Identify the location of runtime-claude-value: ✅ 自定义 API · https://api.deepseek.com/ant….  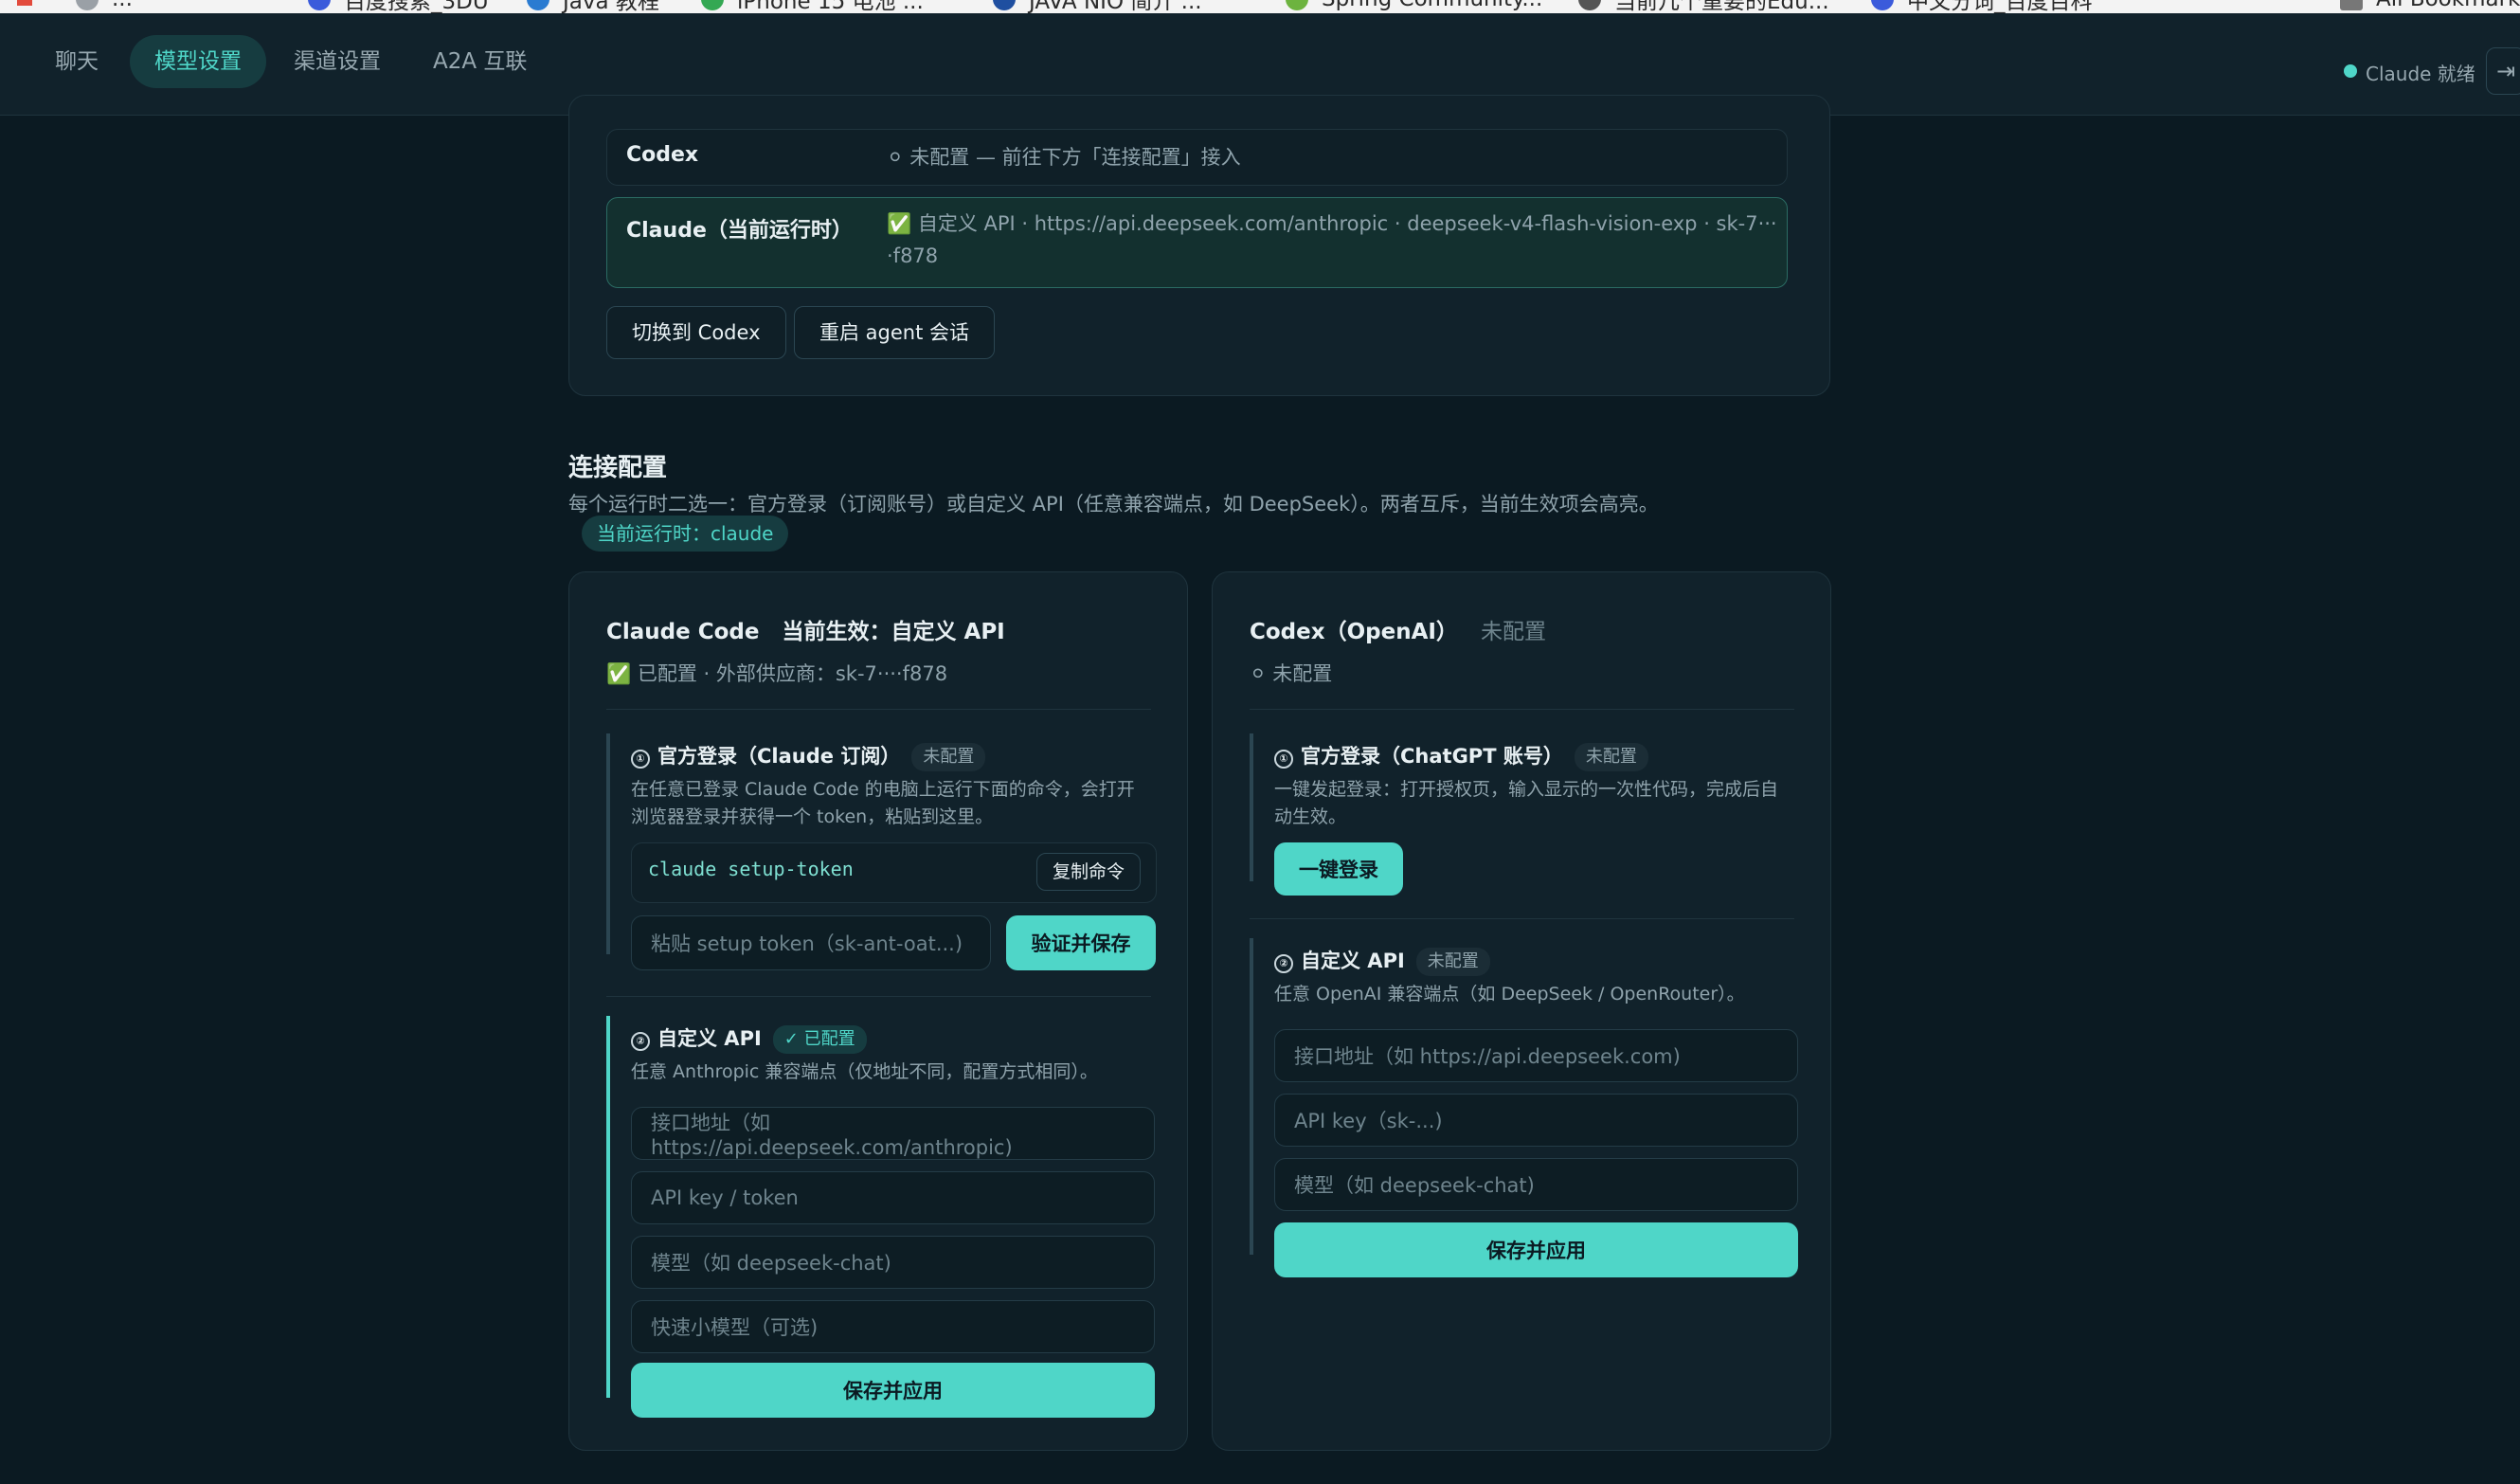
(1332, 239).